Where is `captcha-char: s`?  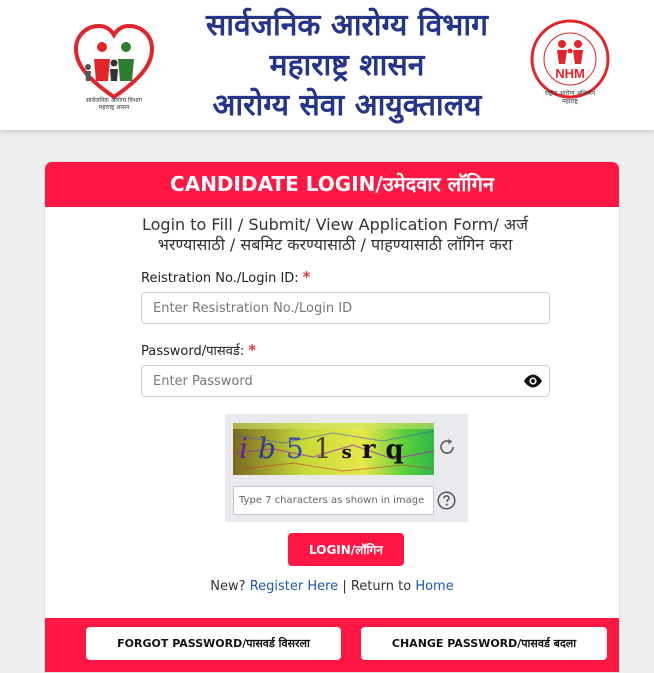 captcha-char: s is located at coordinates (348, 452).